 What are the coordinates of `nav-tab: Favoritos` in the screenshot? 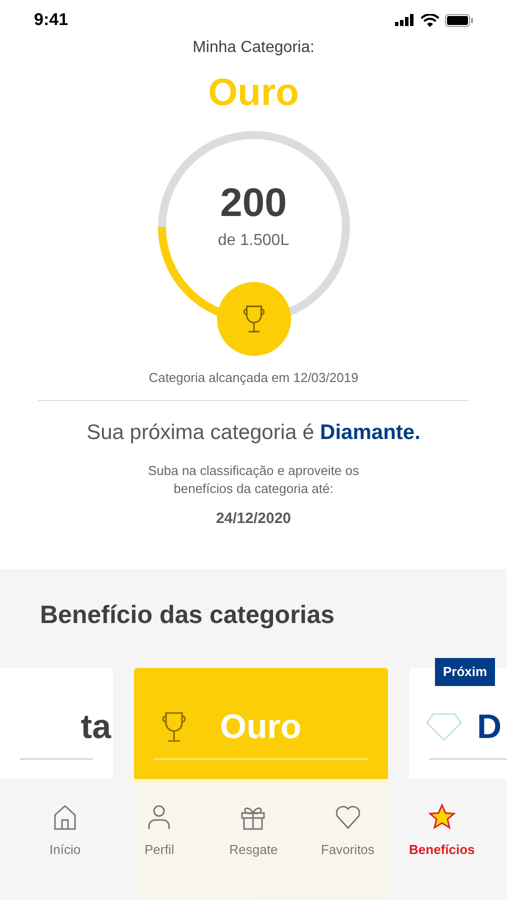 It's located at (347, 831).